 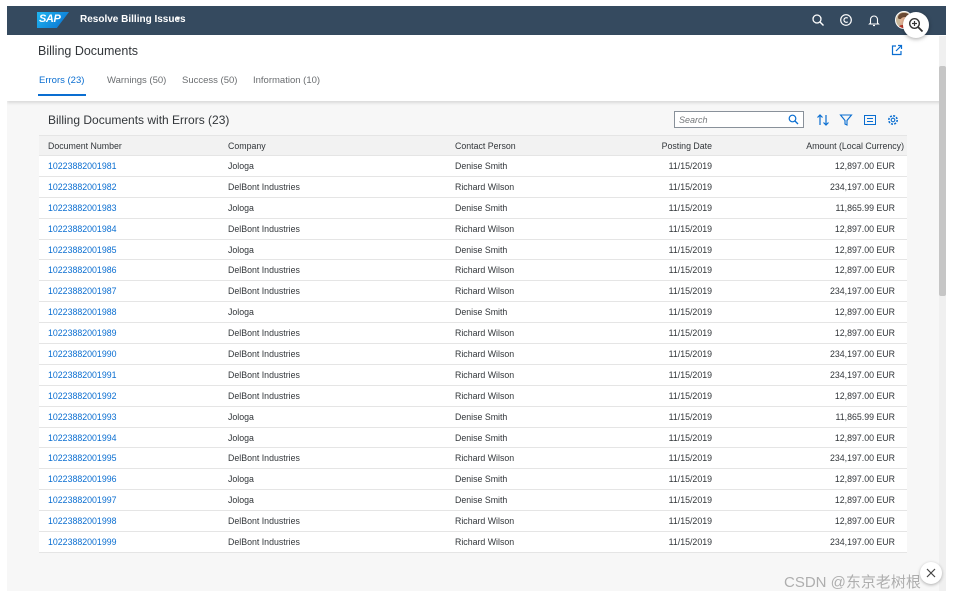 I want to click on document-number-link: 10223882001989, so click(x=82, y=333).